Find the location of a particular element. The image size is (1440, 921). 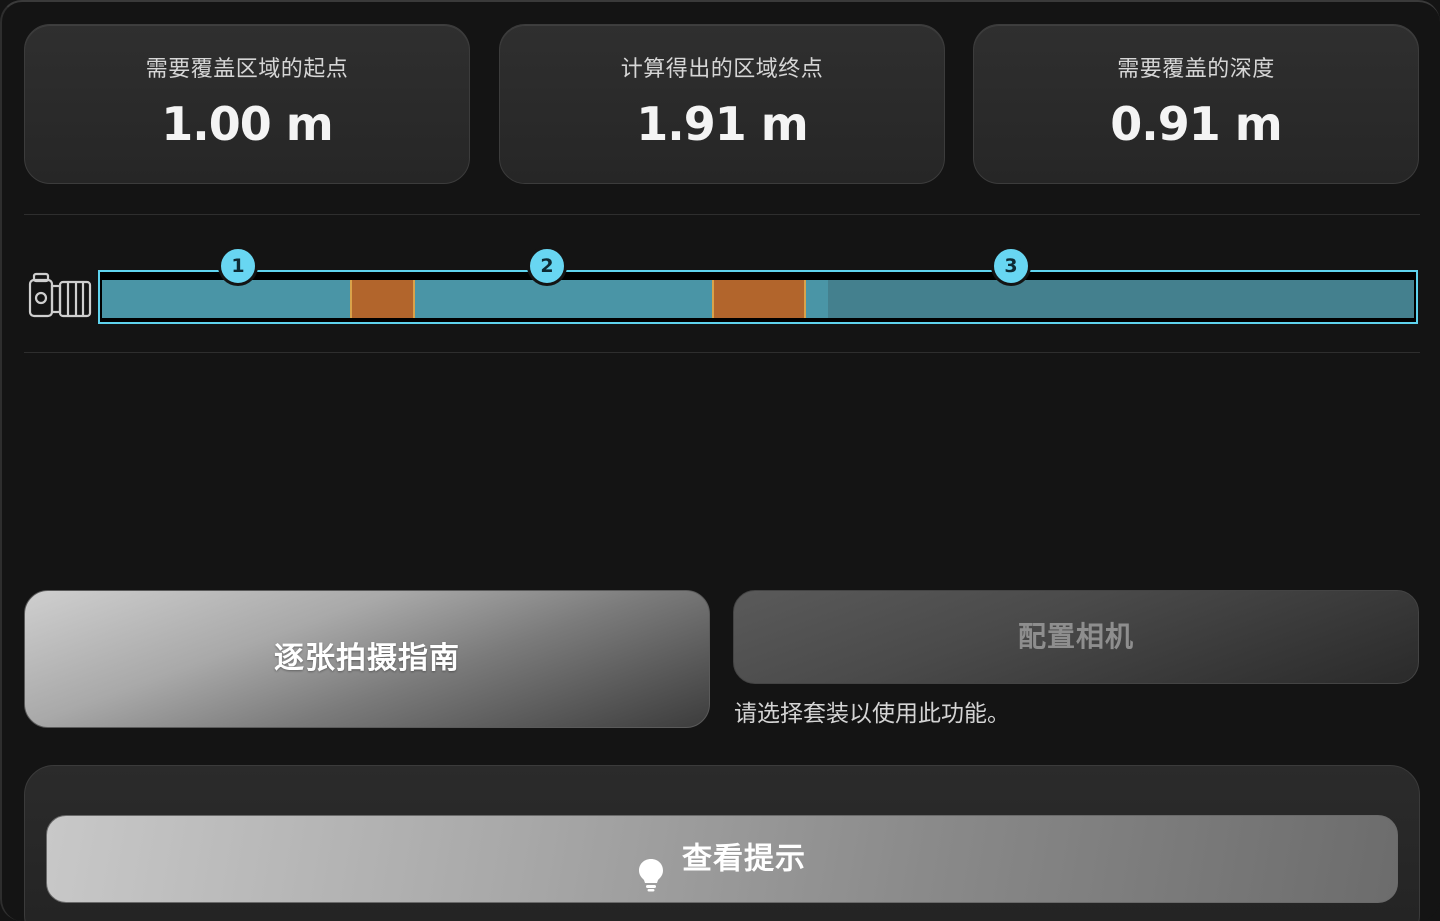

start-point-label: 需要覆盖区域的起点 is located at coordinates (247, 69).